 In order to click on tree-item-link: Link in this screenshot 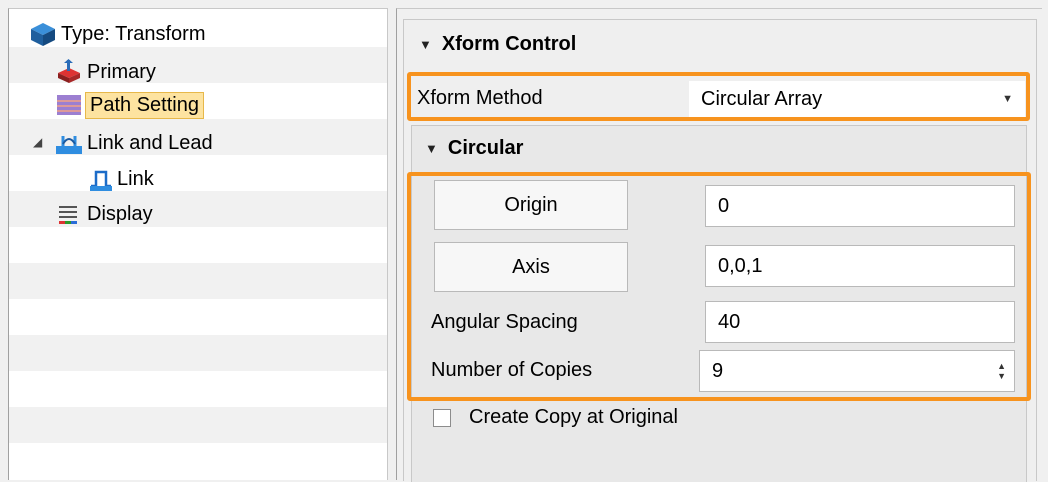, I will do `click(121, 179)`.